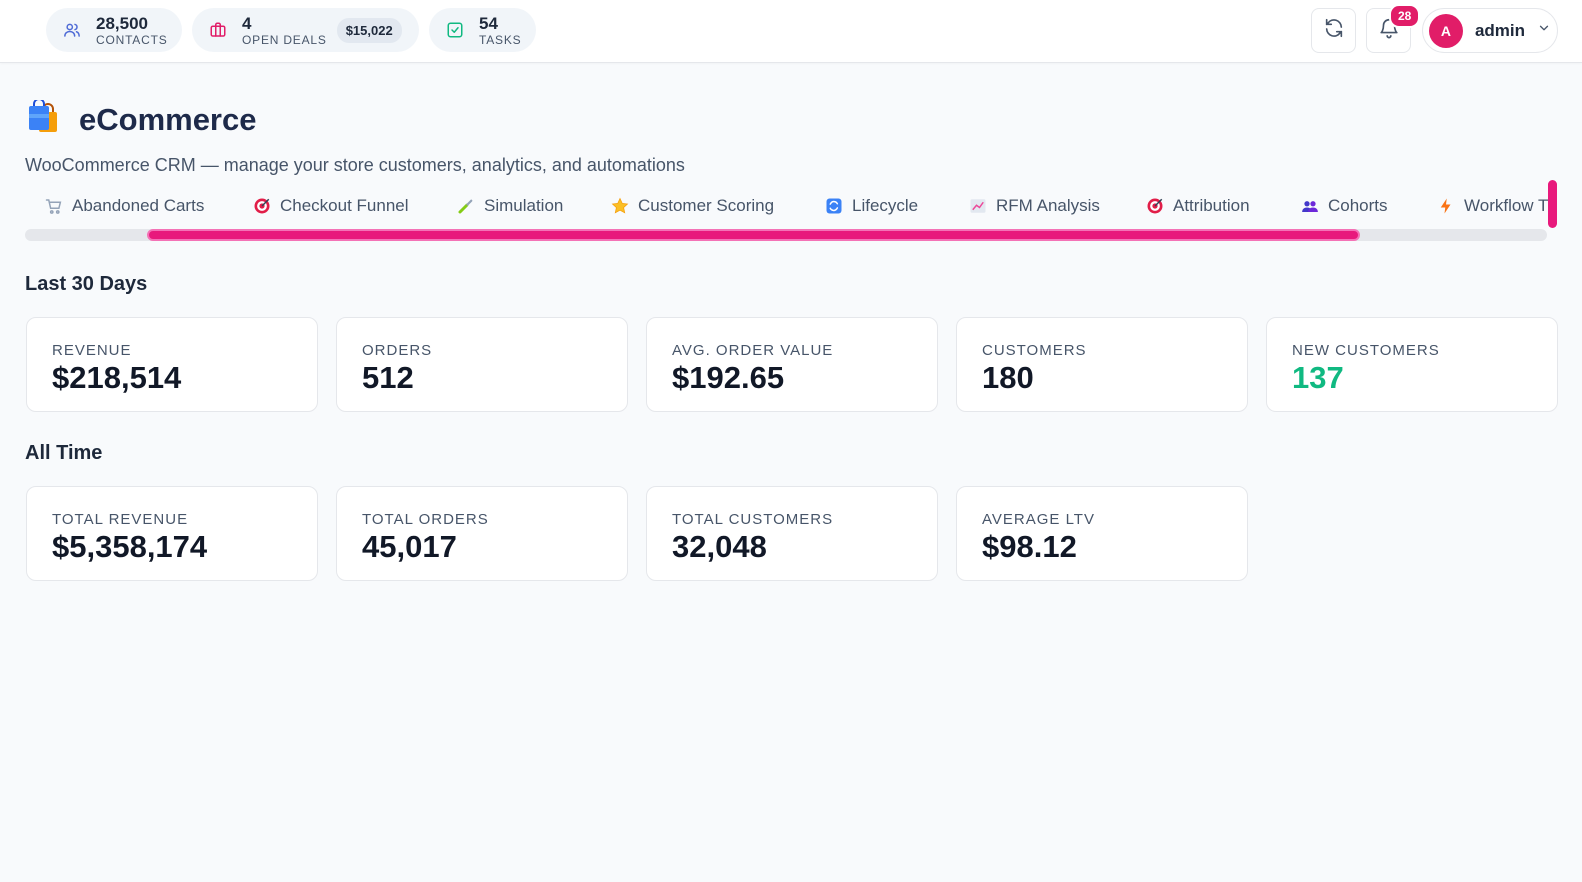  I want to click on tab-abandoned-carts: Abandoned Carts, so click(124, 206).